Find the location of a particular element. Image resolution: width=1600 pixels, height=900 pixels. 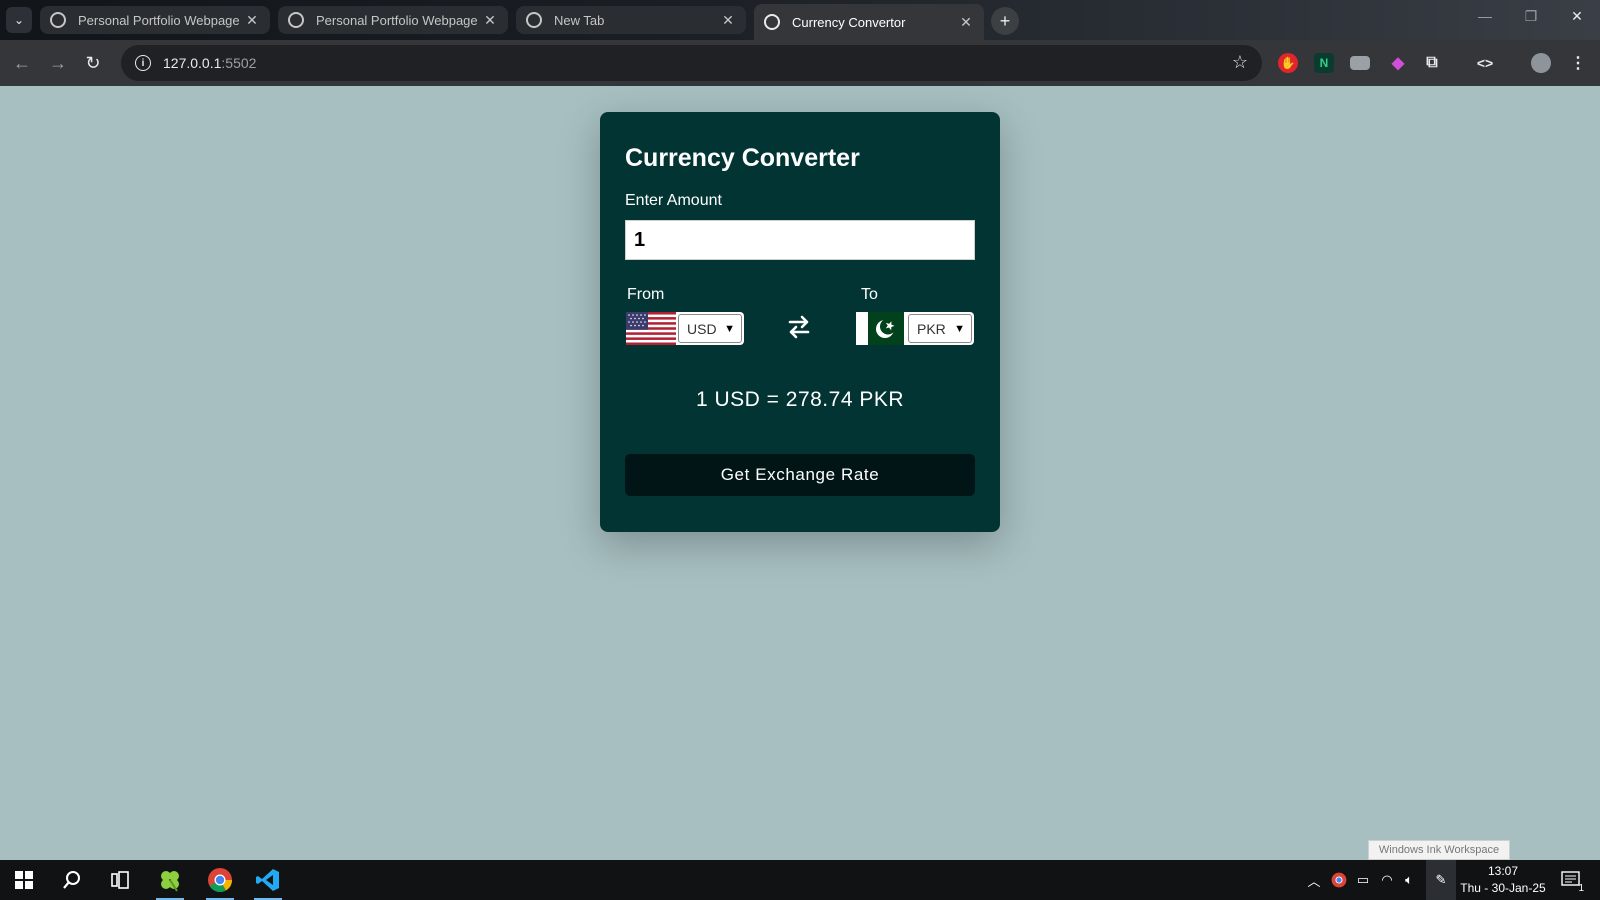

tab-title: New Tab is located at coordinates (579, 20).